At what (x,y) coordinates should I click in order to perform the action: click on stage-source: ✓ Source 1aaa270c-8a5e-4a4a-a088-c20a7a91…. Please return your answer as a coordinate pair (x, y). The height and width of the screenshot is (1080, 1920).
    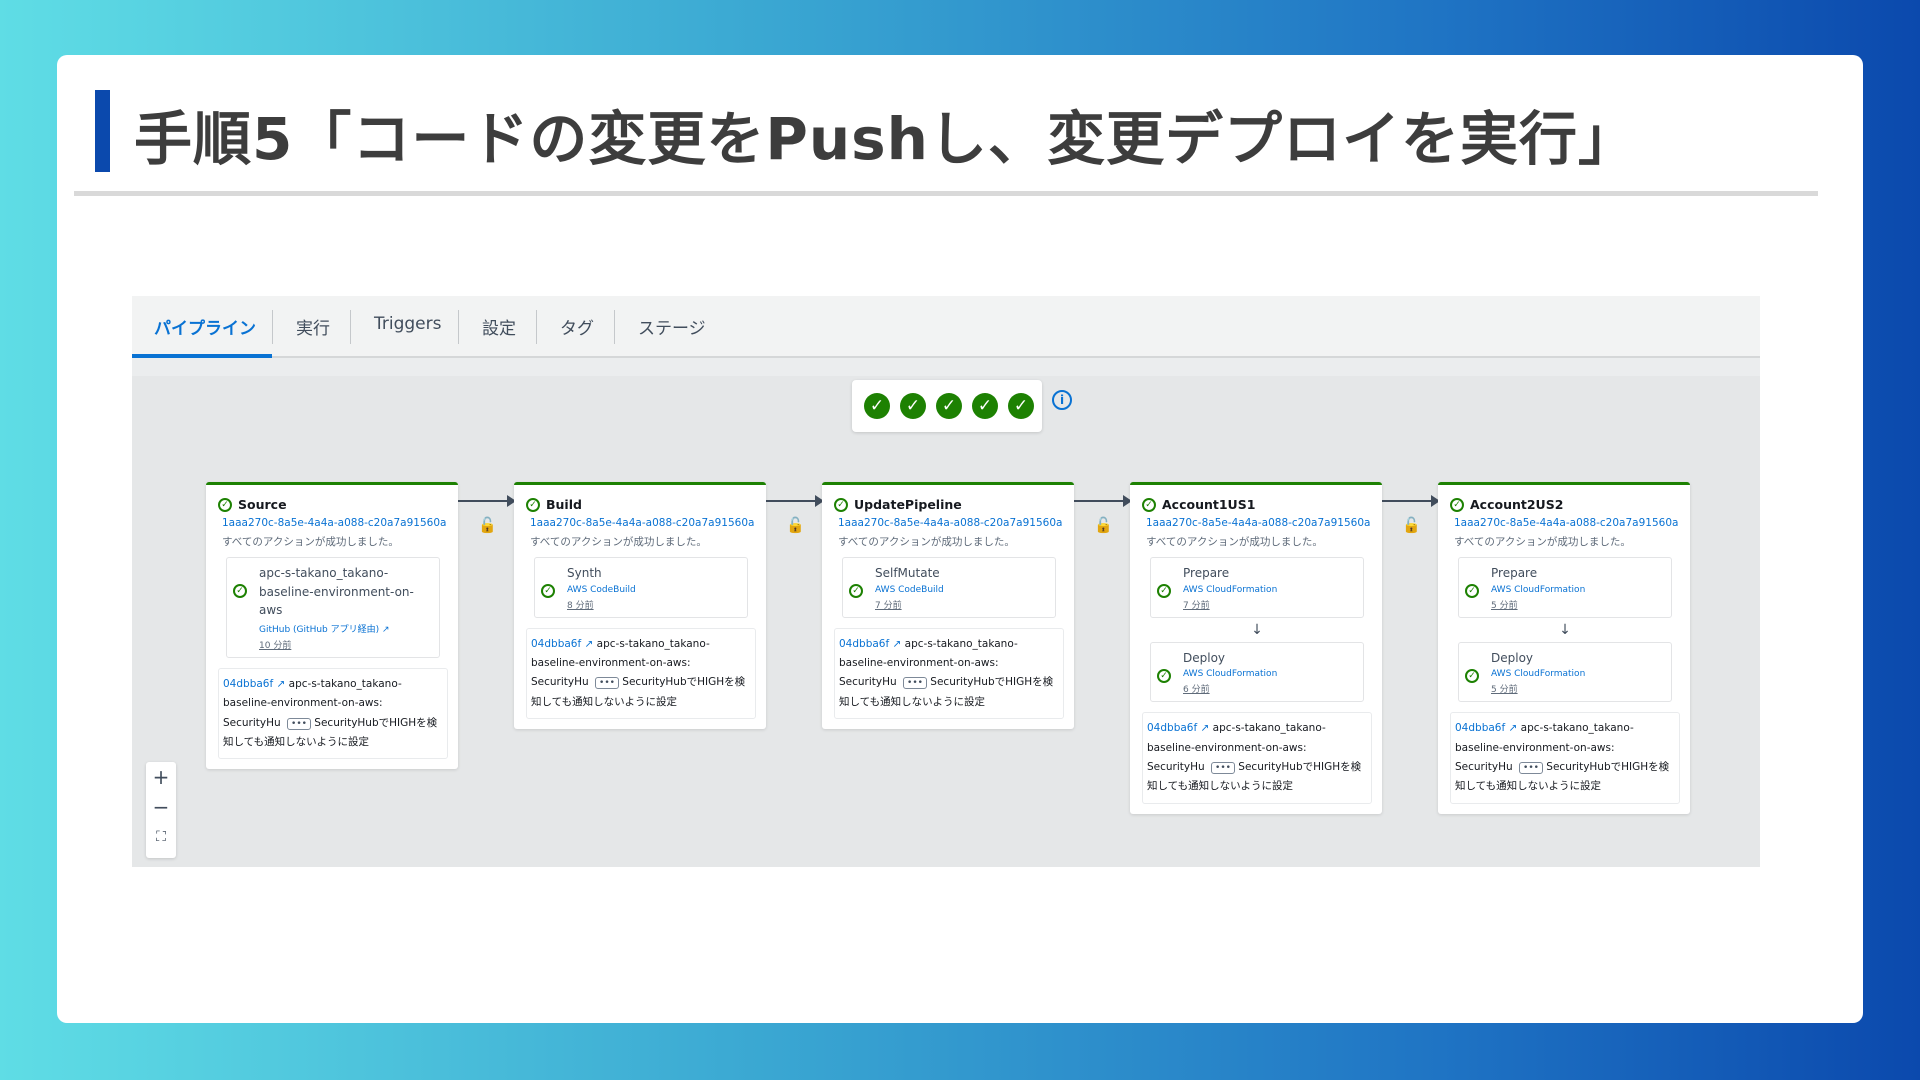
    Looking at the image, I should click on (332, 626).